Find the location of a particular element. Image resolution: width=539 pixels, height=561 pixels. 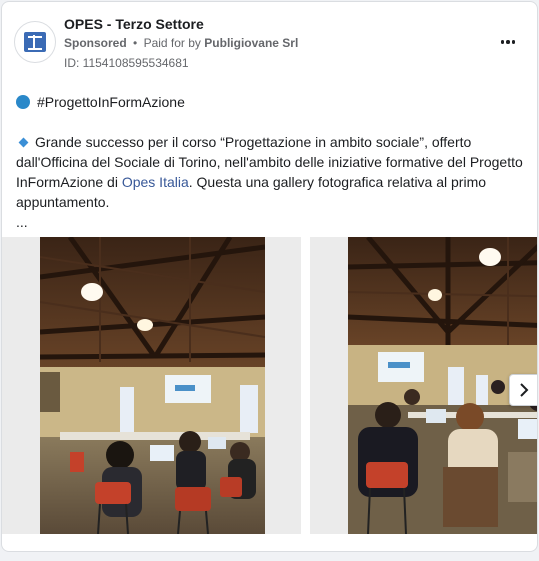

blue-circle-icon is located at coordinates (23, 102).